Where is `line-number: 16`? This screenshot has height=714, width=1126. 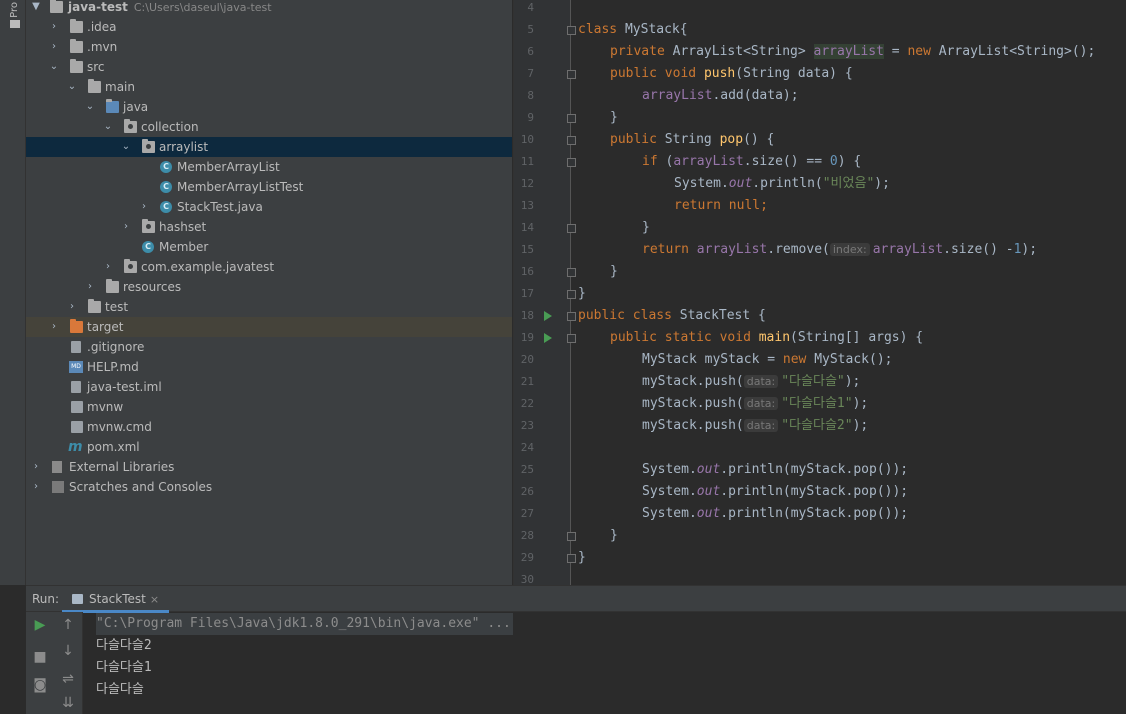 line-number: 16 is located at coordinates (527, 271).